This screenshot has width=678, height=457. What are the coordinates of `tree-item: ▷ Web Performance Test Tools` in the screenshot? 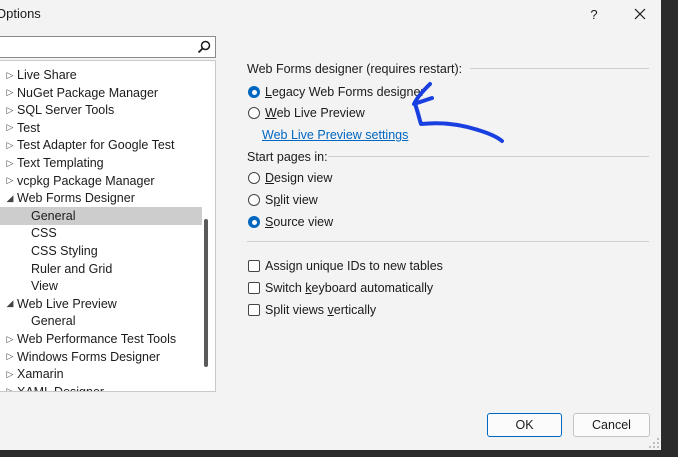 It's located at (101, 339).